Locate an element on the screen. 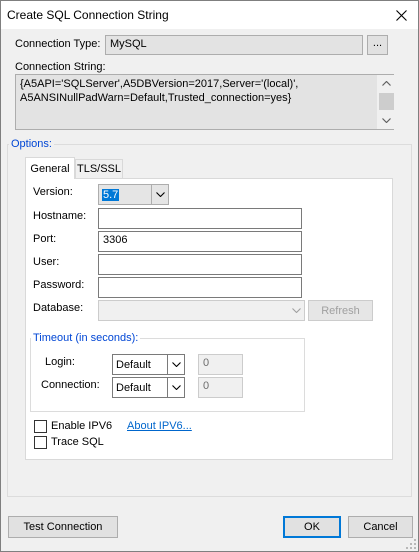  refresh-label: Refresh is located at coordinates (340, 310).